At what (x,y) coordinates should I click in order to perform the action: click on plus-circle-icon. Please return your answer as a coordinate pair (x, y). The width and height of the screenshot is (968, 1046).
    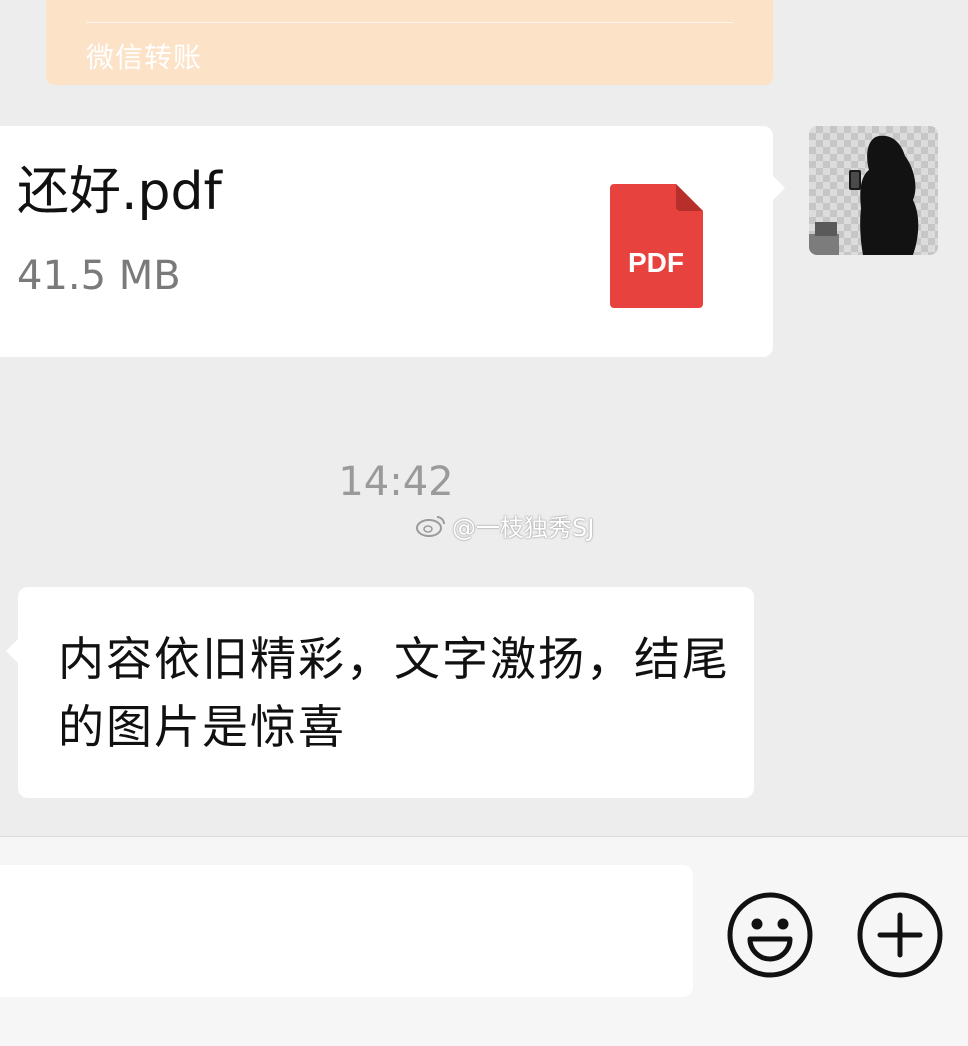
    Looking at the image, I should click on (900, 935).